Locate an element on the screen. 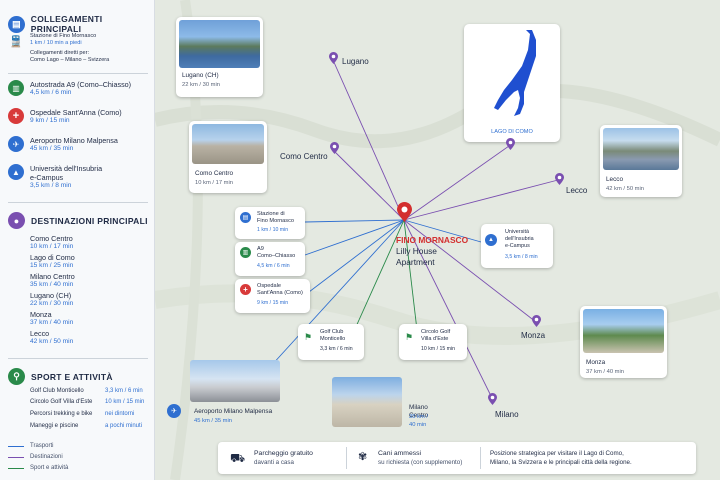  card-detail: 10 km / 15 min is located at coordinates (438, 349).